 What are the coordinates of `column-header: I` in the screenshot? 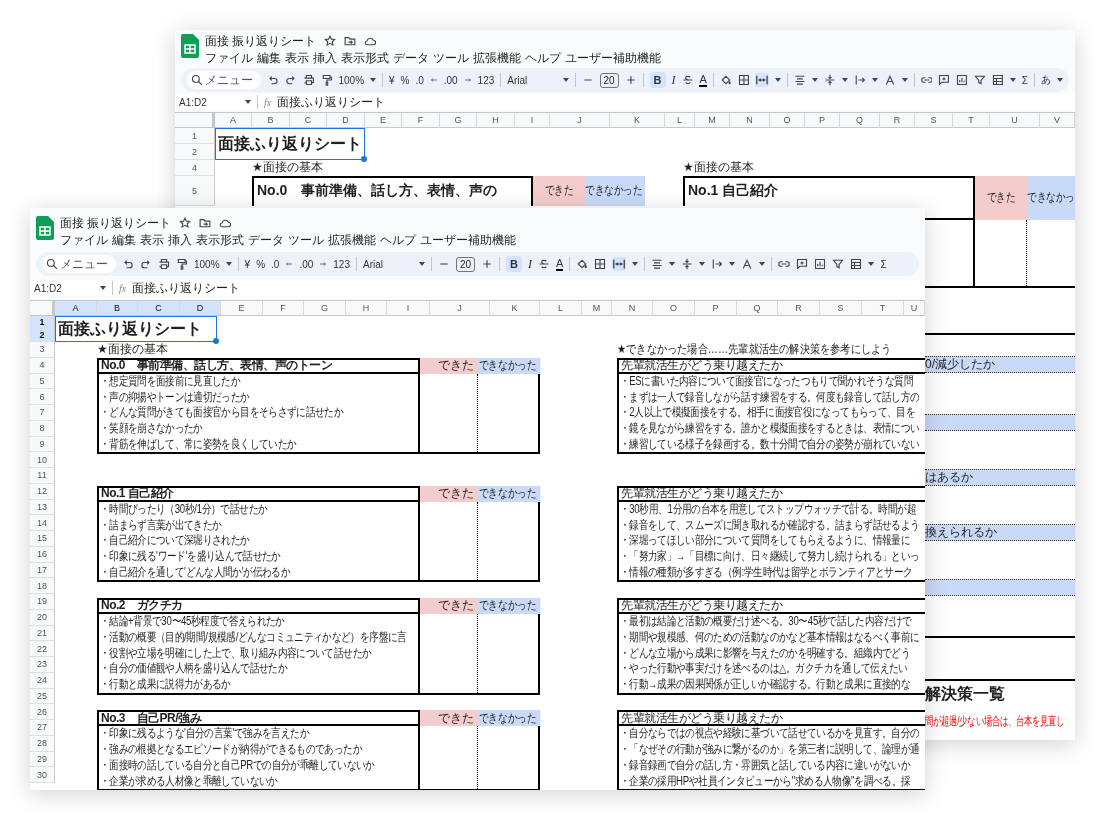 It's located at (532, 120).